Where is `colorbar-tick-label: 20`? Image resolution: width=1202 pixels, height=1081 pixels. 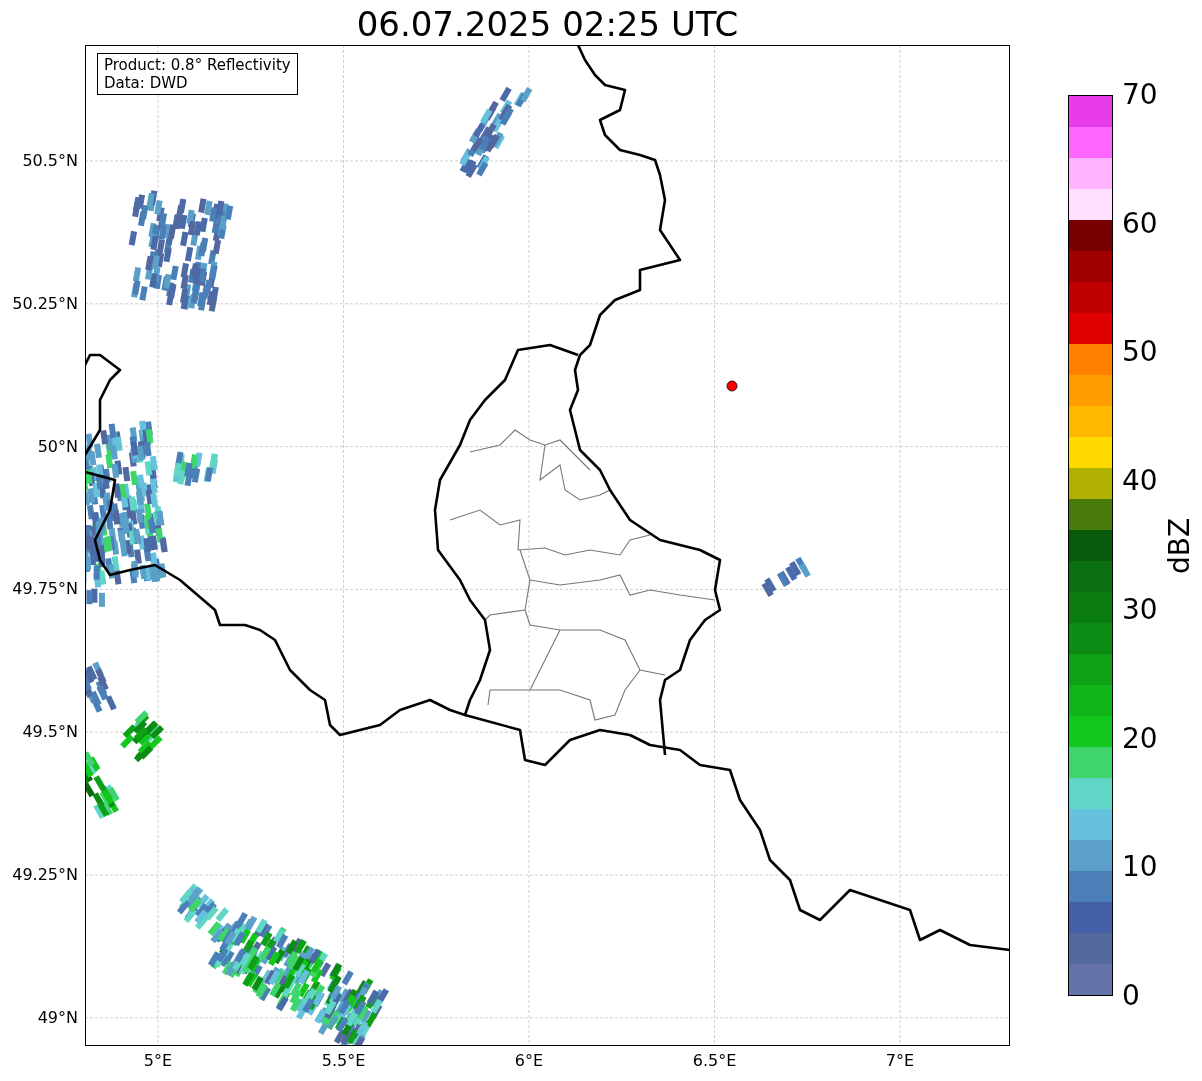
colorbar-tick-label: 20 is located at coordinates (1140, 738).